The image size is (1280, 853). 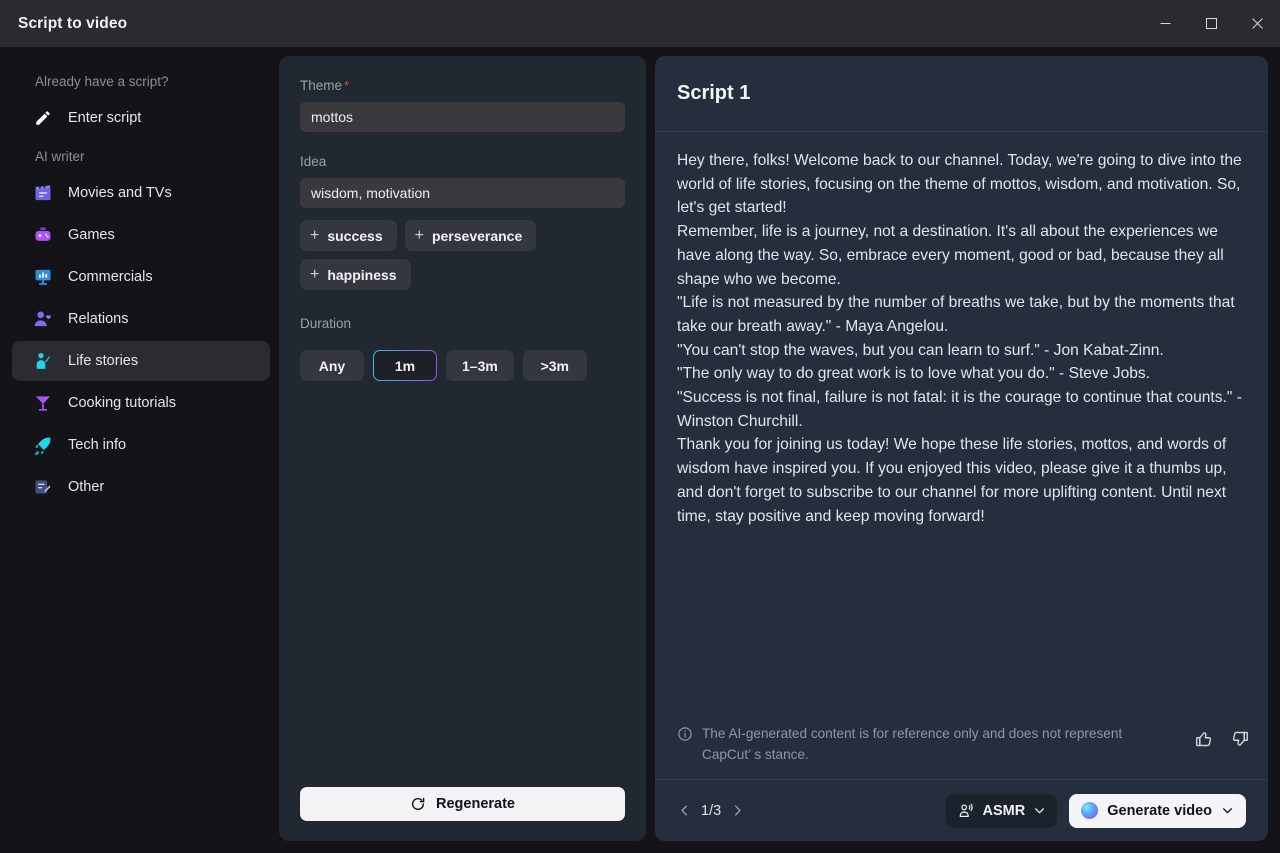 I want to click on person-heart-icon, so click(x=43, y=319).